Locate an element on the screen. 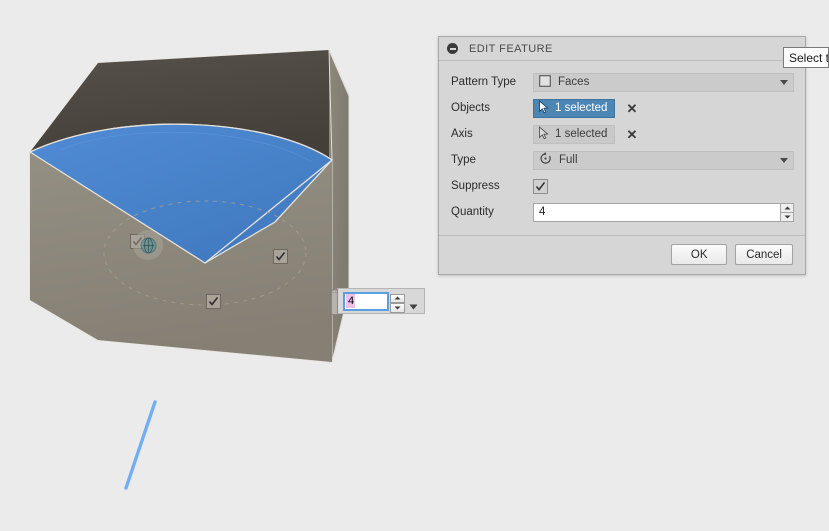 The height and width of the screenshot is (531, 829). canvas-quantity-stepper is located at coordinates (397, 303).